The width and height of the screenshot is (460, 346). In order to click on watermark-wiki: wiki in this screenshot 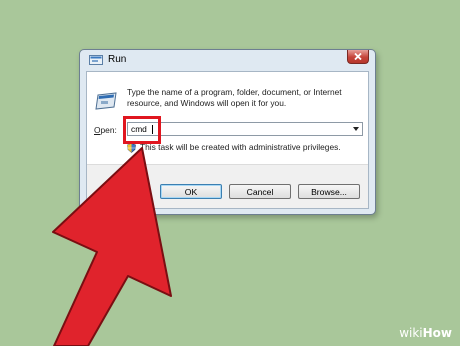, I will do `click(411, 333)`.